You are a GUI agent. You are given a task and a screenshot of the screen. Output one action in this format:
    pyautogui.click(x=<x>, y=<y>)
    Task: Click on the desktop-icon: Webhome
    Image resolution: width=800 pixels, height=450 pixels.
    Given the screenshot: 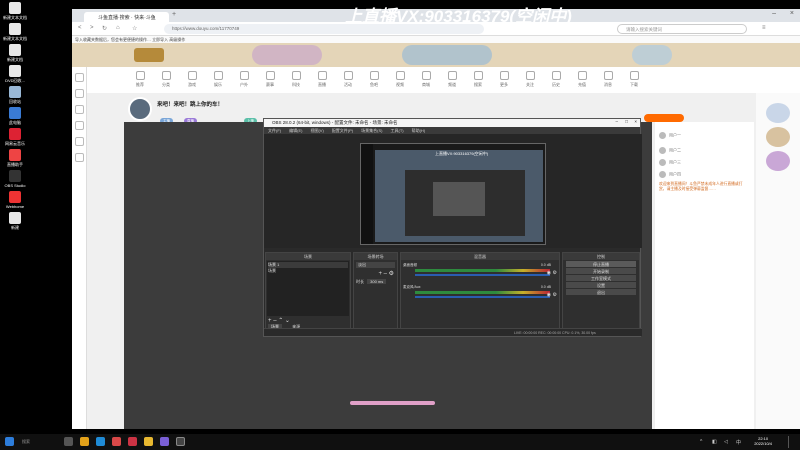 What is the action you would take?
    pyautogui.click(x=15, y=200)
    